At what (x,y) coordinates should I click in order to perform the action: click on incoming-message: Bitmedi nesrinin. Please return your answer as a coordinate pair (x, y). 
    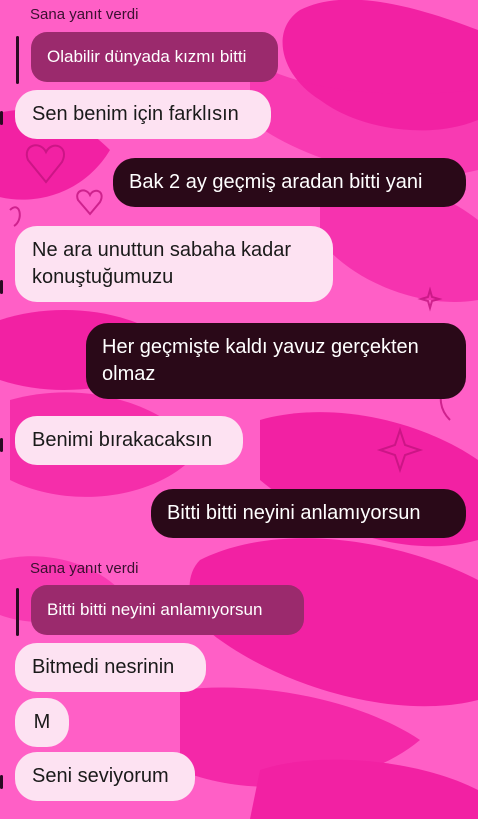
    Looking at the image, I should click on (110, 667).